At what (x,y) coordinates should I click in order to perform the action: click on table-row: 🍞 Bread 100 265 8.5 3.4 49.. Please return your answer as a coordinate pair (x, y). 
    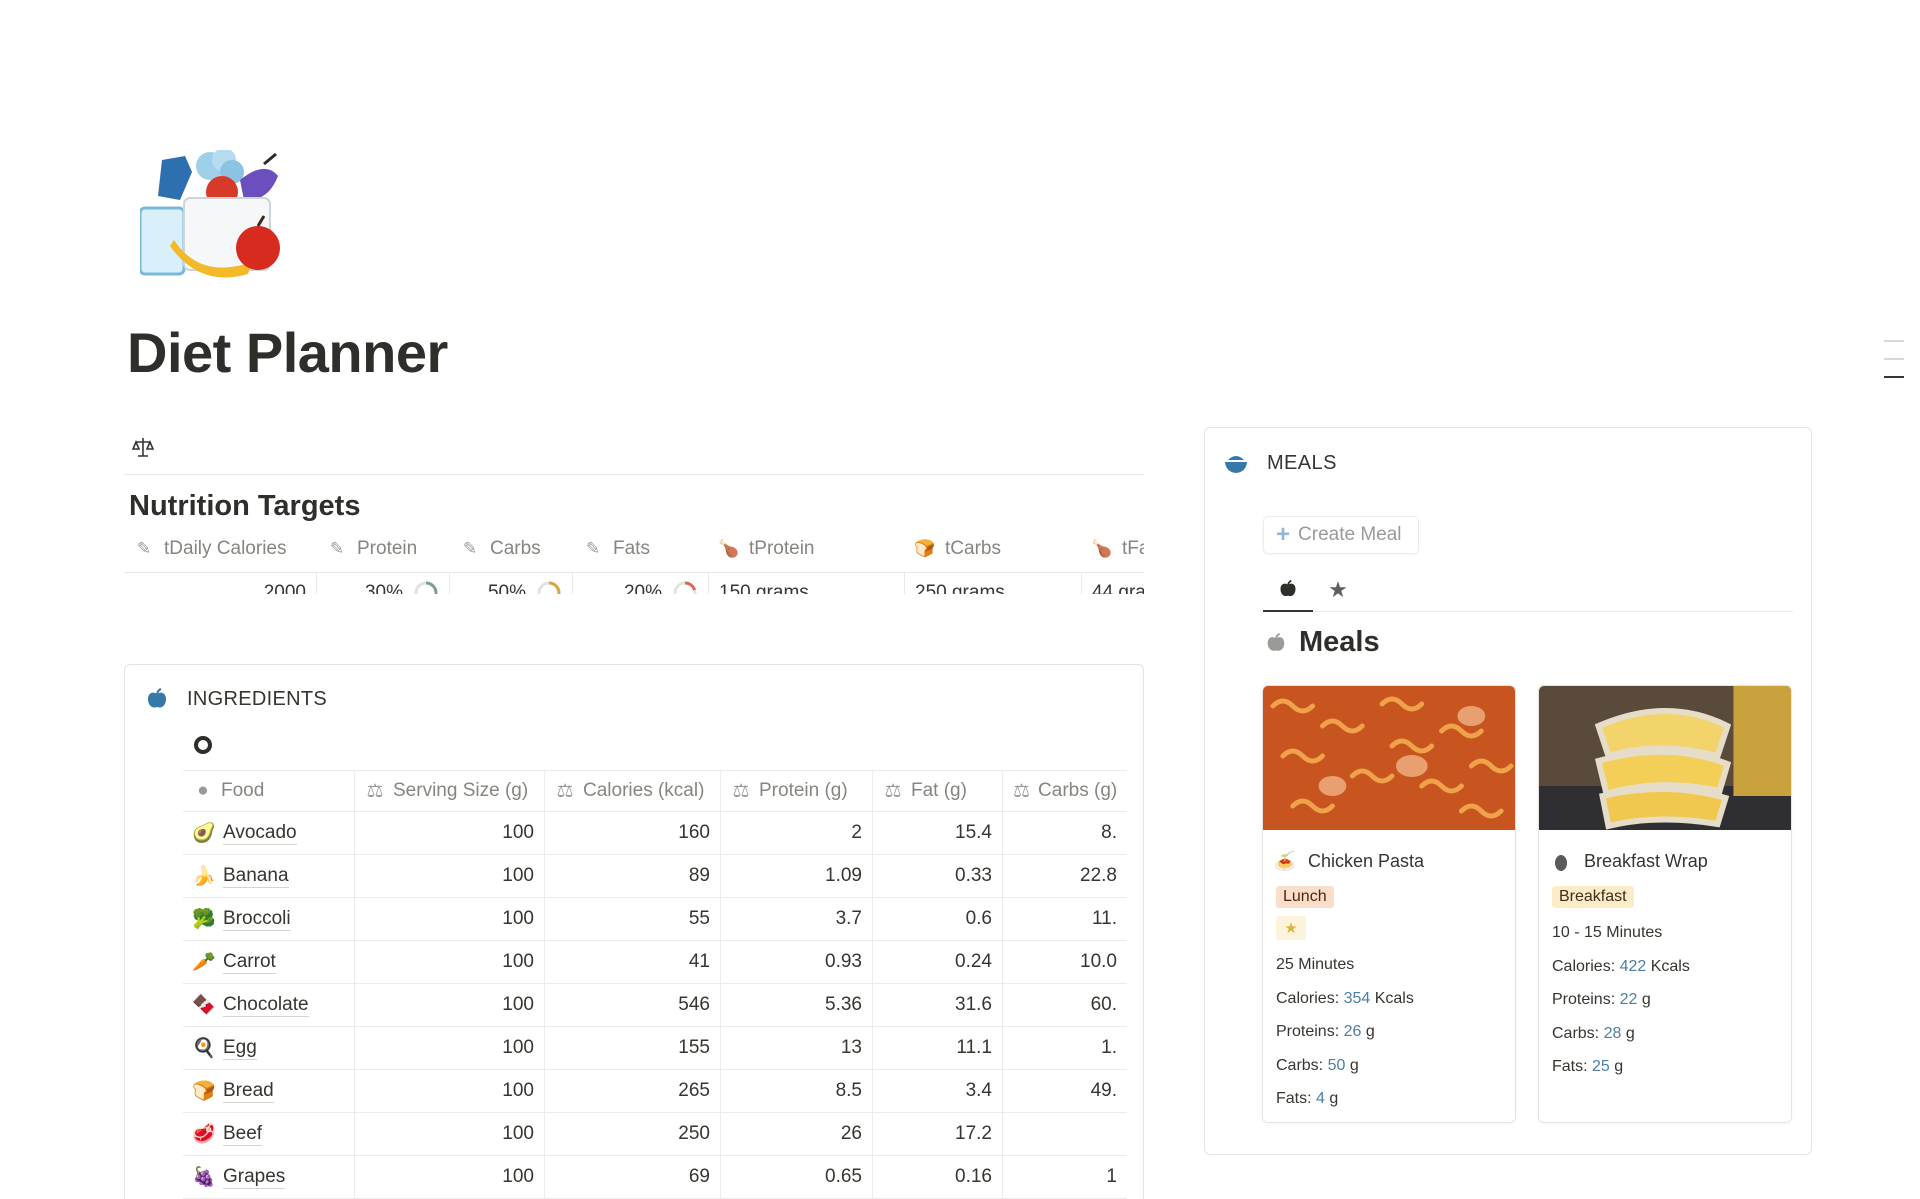
    Looking at the image, I should click on (655, 1091).